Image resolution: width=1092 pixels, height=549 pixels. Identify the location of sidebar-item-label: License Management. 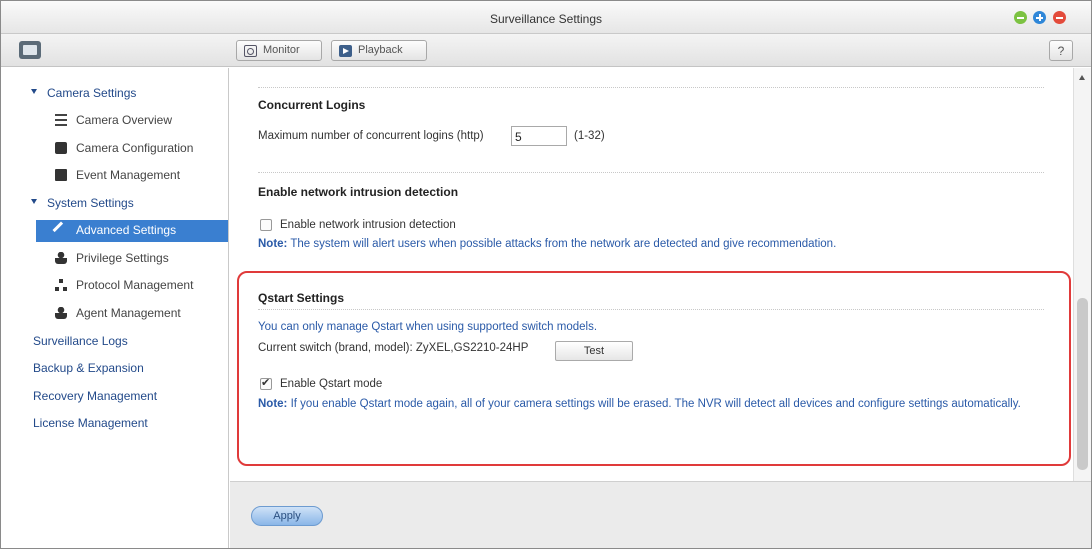
(90, 423).